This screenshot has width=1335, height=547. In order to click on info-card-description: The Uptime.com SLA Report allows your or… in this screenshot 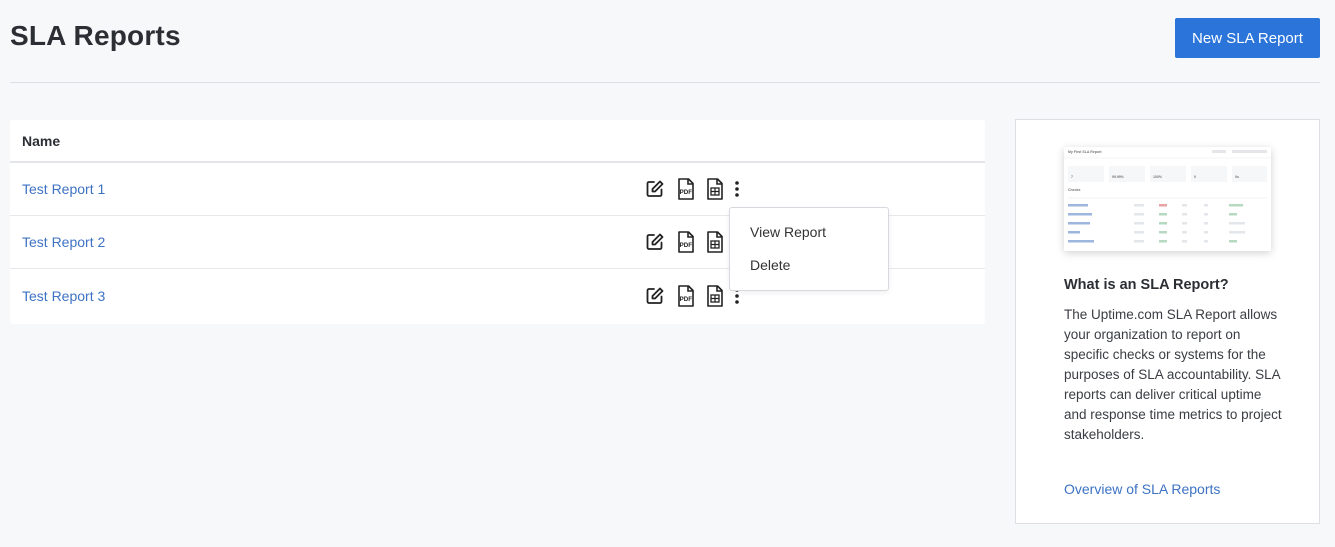, I will do `click(1173, 374)`.